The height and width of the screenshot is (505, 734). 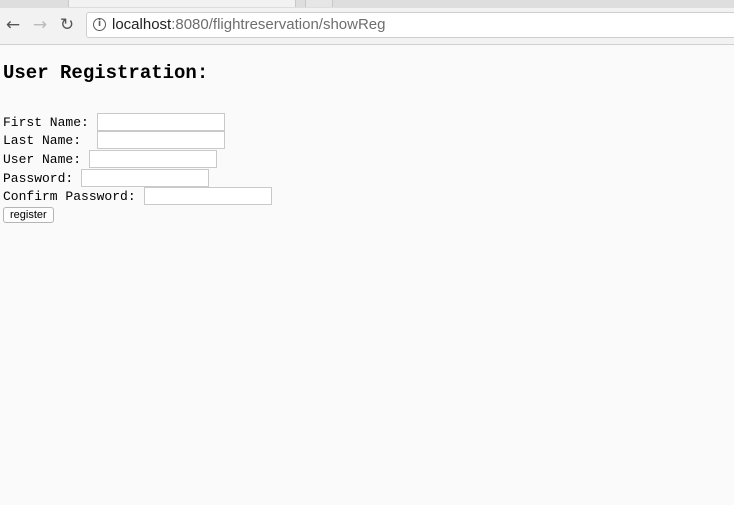 I want to click on arrow-right-icon: →, so click(x=40, y=25).